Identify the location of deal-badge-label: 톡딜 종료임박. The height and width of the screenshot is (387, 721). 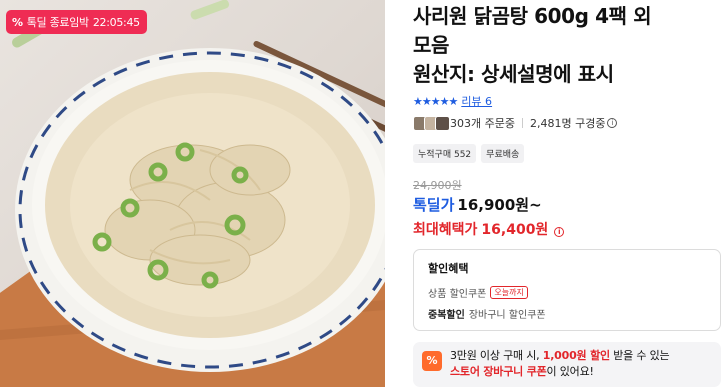
(57, 22).